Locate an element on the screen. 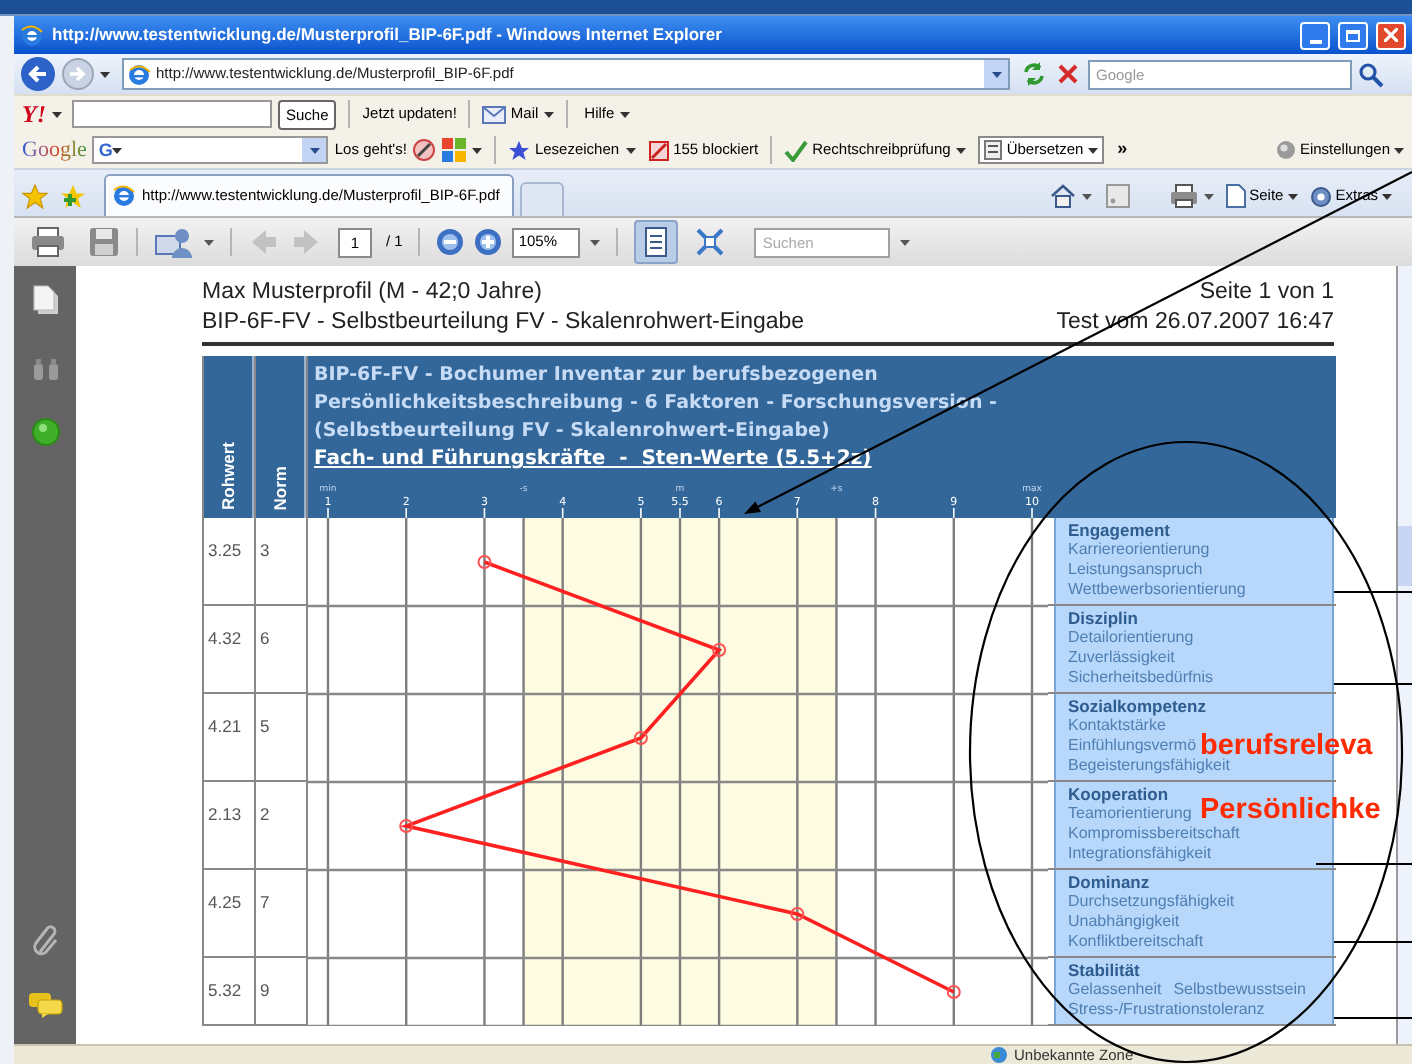 The width and height of the screenshot is (1412, 1064). header-text: Max Musterprofil (M - 42;0 Jahre) is located at coordinates (373, 293).